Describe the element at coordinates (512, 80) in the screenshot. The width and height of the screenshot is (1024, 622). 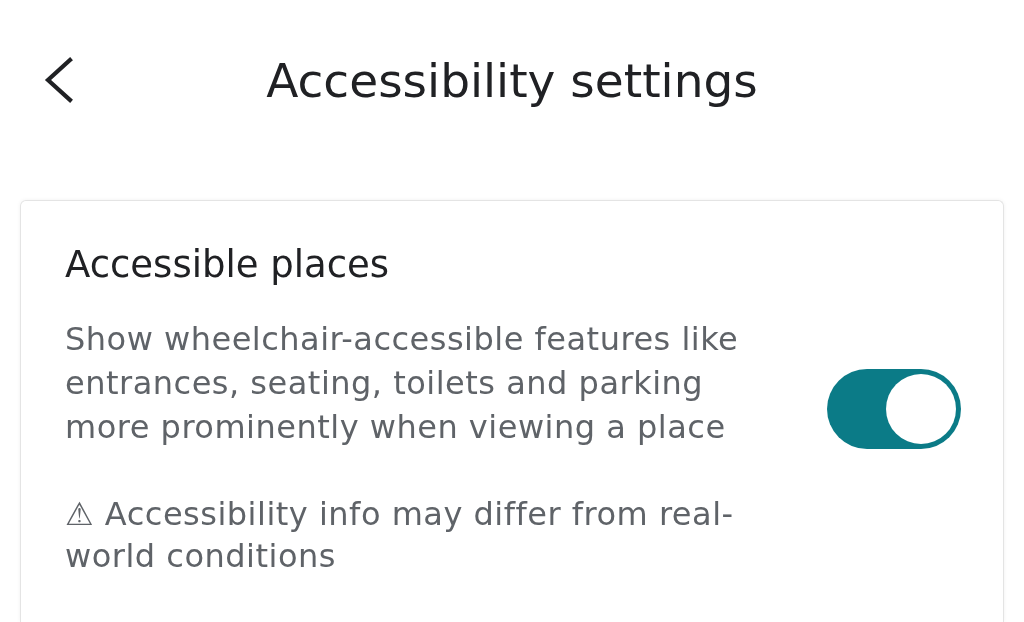
I see `page-title: Accessibility settings` at that location.